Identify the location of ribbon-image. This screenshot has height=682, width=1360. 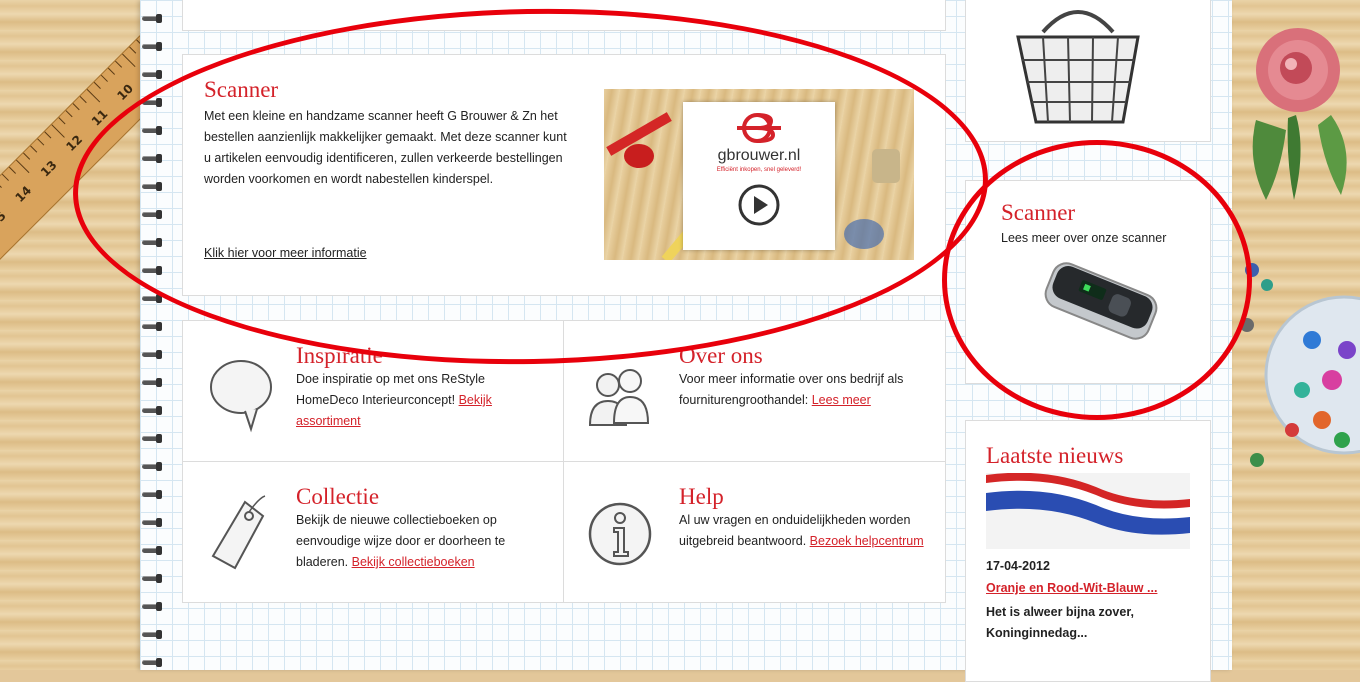
(1088, 504).